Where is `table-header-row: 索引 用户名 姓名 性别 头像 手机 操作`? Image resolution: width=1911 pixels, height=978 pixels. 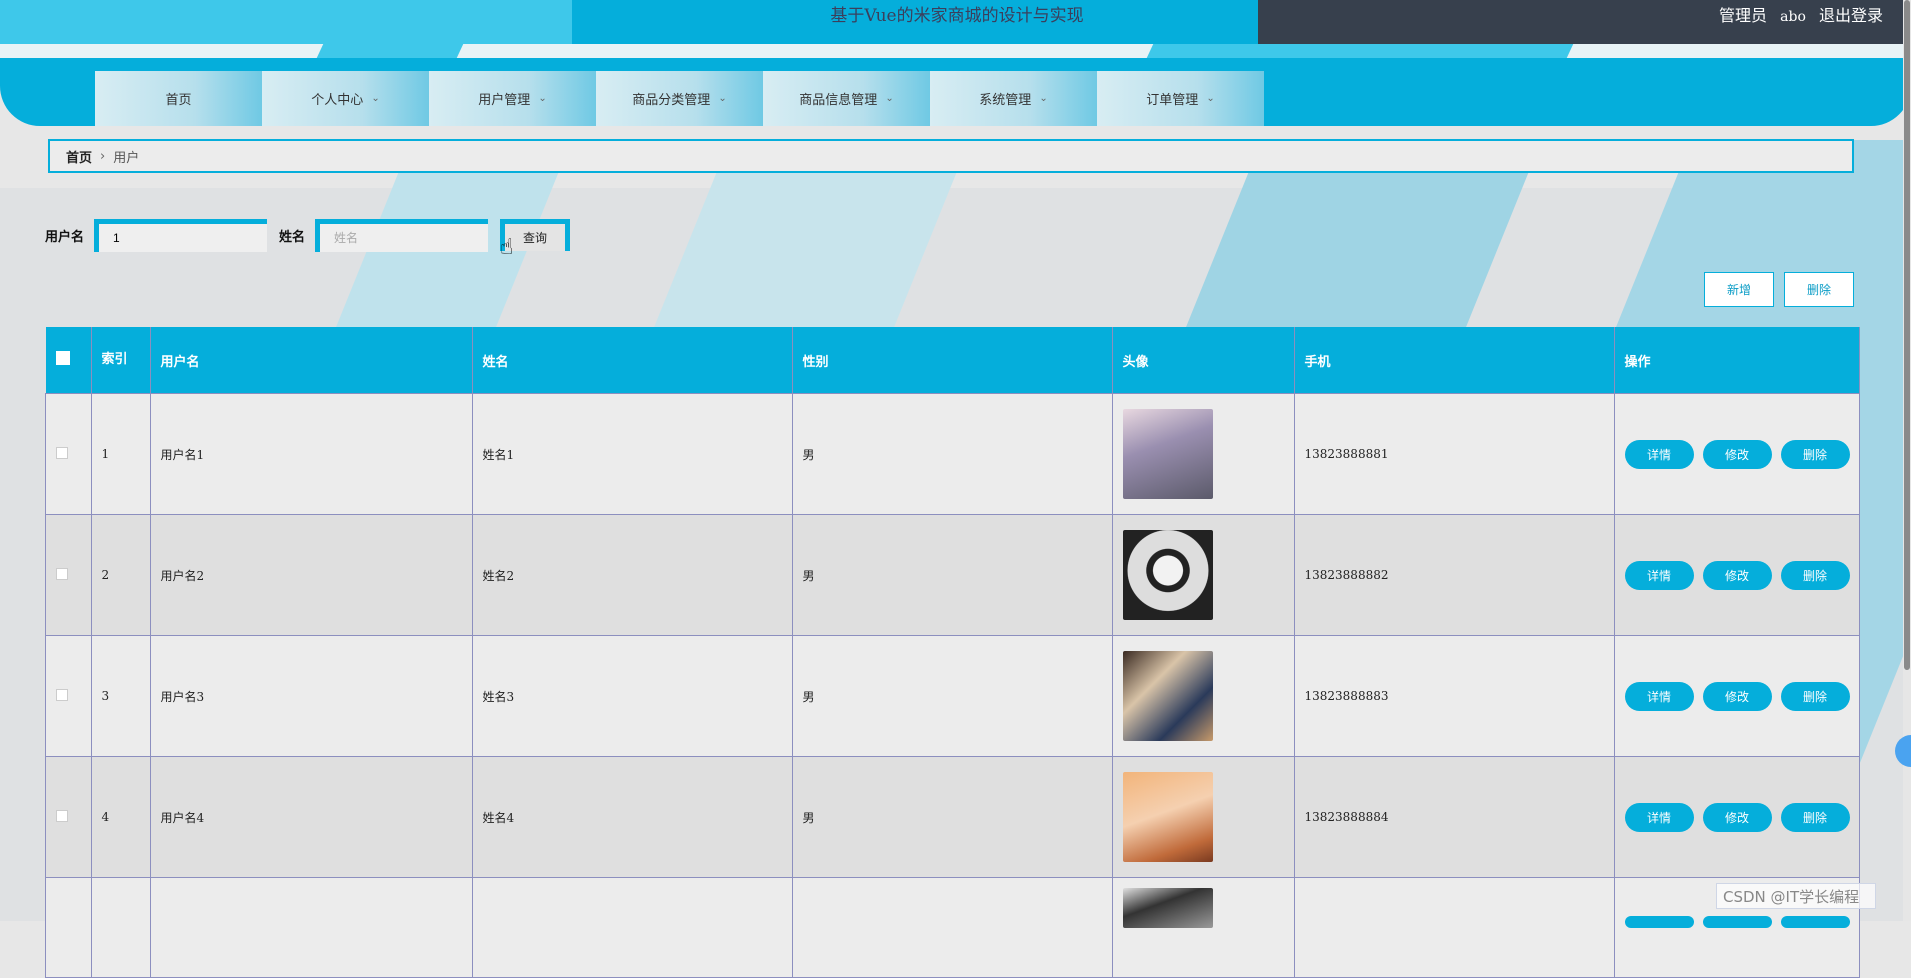
table-header-row: 索引 用户名 姓名 性别 头像 手机 操作 is located at coordinates (952, 360).